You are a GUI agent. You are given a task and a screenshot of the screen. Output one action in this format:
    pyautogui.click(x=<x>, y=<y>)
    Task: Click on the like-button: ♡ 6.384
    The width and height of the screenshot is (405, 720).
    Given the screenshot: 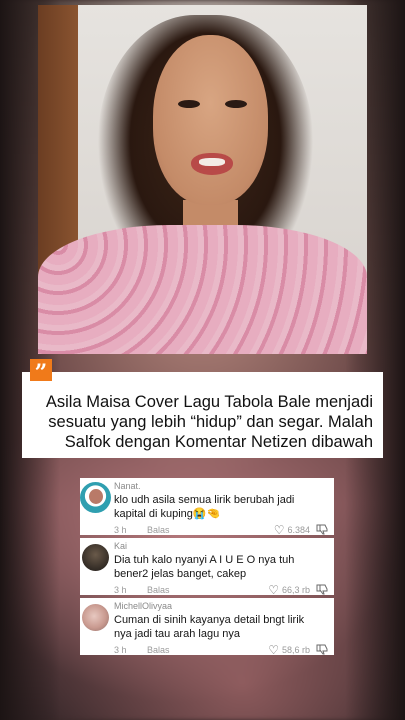 What is the action you would take?
    pyautogui.click(x=291, y=530)
    